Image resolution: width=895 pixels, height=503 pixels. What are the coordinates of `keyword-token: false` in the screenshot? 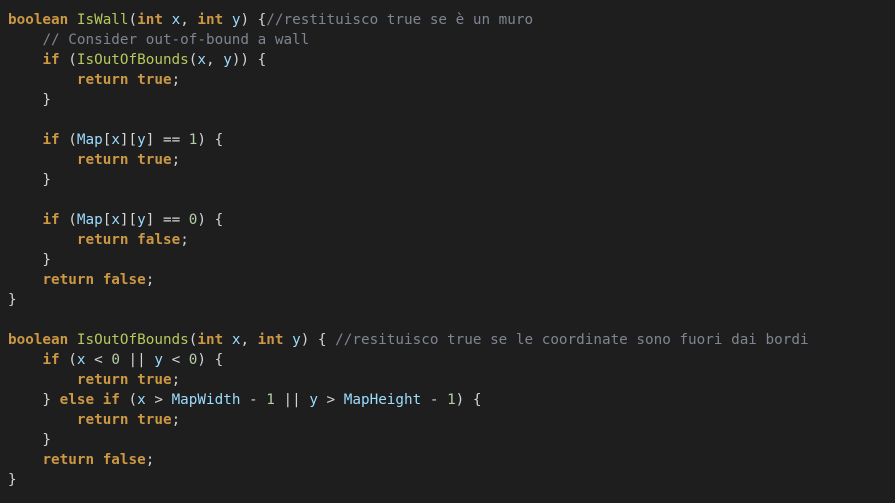 It's located at (159, 240).